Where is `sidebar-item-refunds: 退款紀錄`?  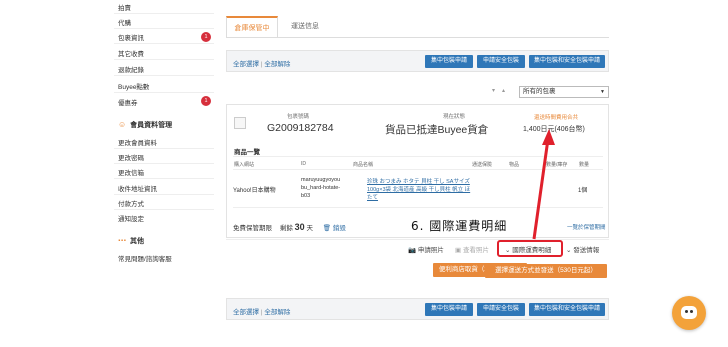
sidebar-item-refunds: 退款紀錄 is located at coordinates (131, 69).